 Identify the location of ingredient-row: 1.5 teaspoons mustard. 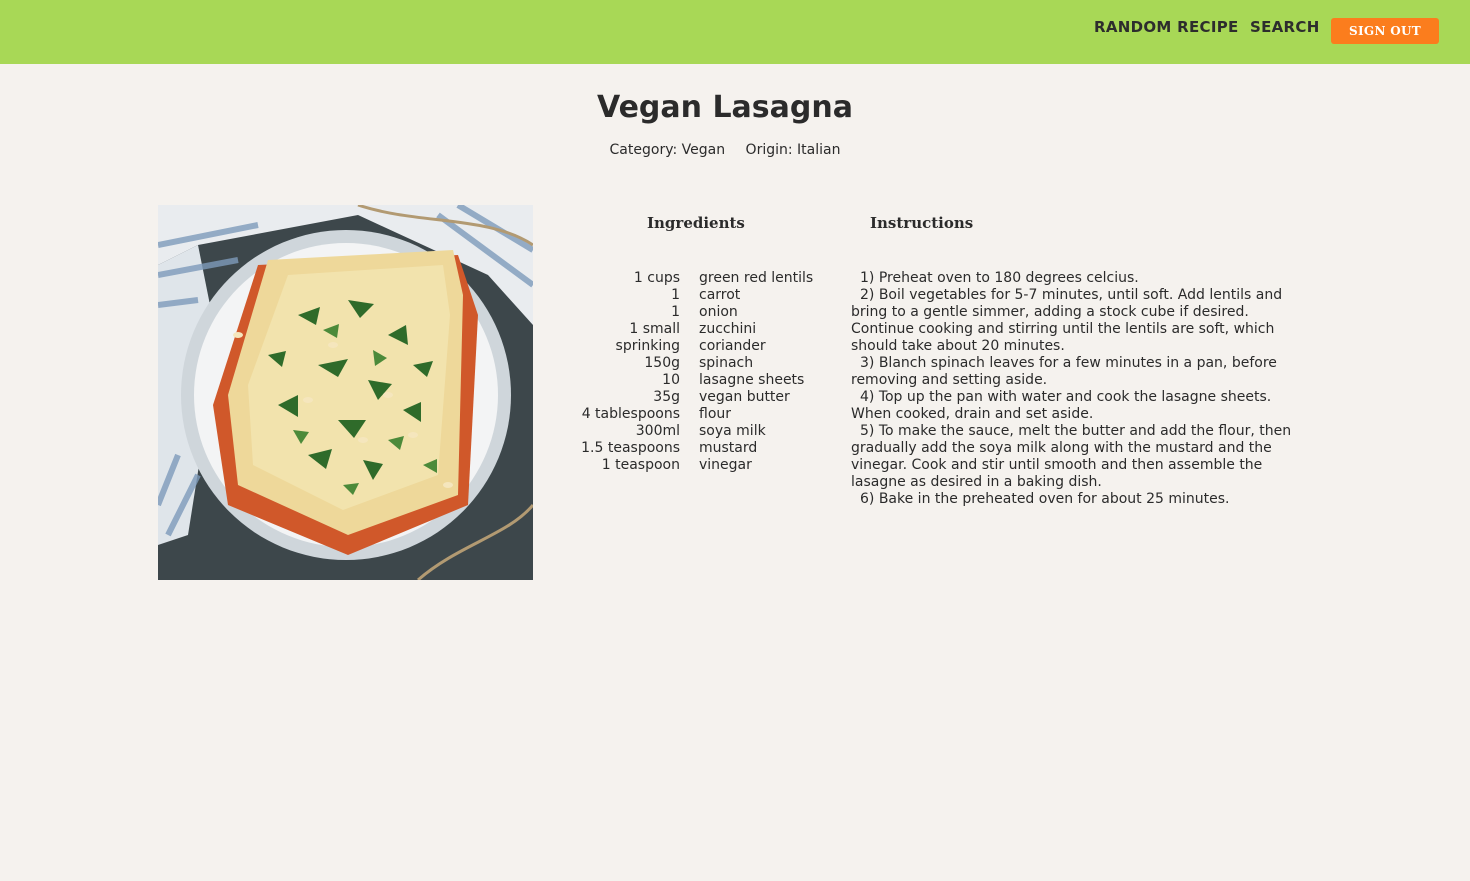
(700, 448).